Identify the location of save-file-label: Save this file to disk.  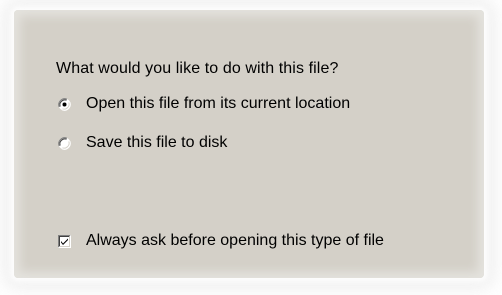
(156, 143).